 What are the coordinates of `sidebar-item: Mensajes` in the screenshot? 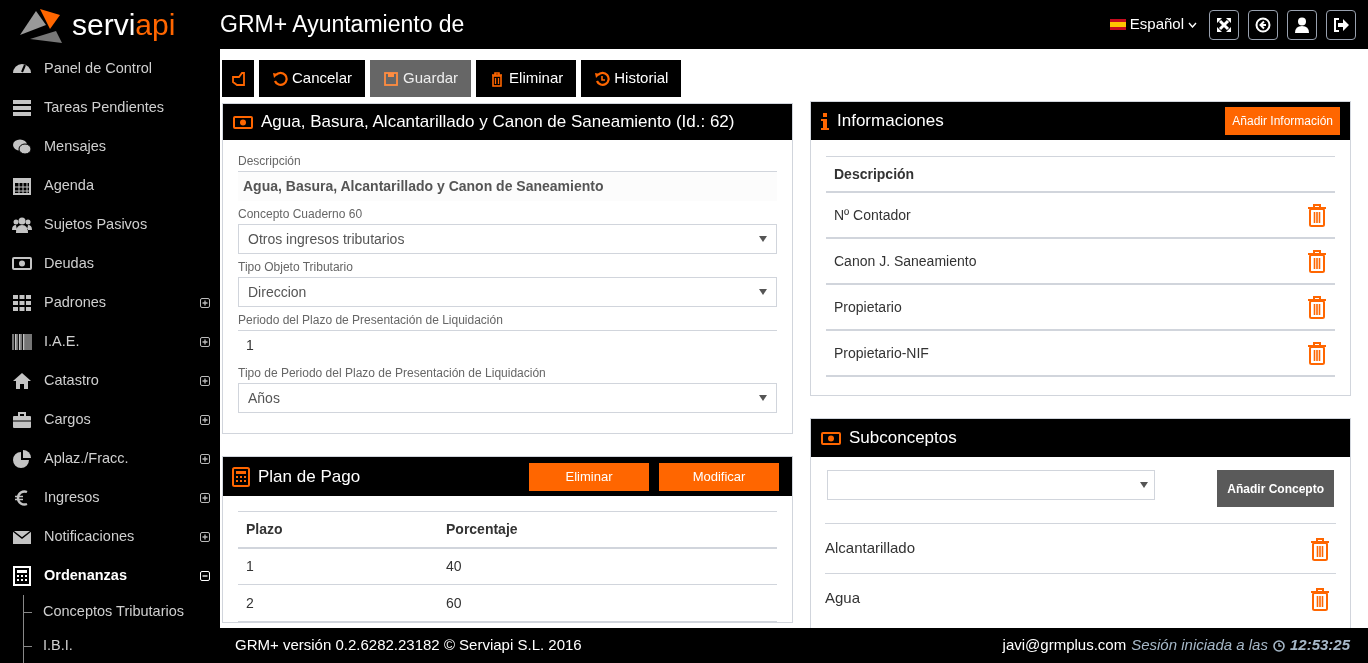 It's located at (110, 146).